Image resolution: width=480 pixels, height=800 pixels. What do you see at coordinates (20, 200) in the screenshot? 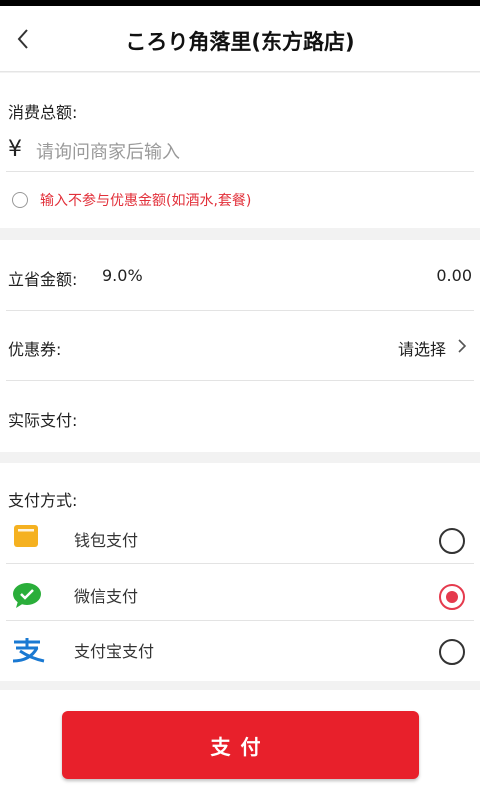
I see `exclude-amount-radio` at bounding box center [20, 200].